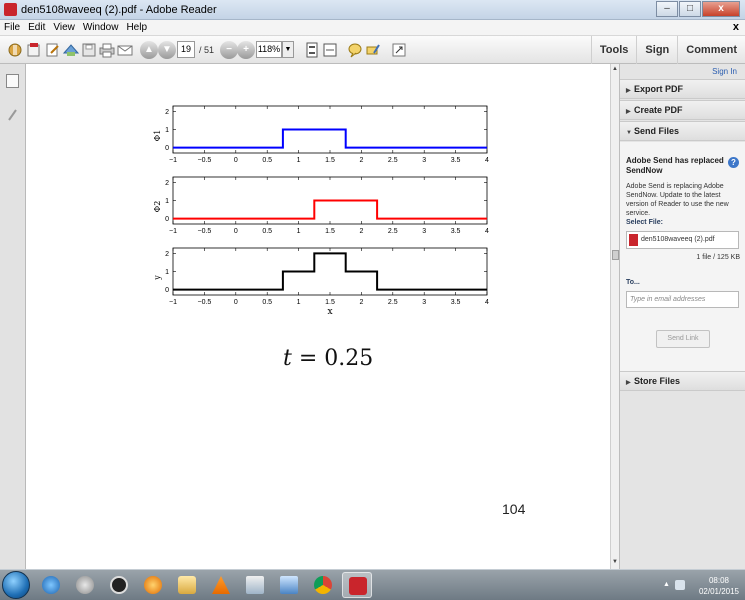  What do you see at coordinates (323, 585) in the screenshot?
I see `chrome-icon` at bounding box center [323, 585].